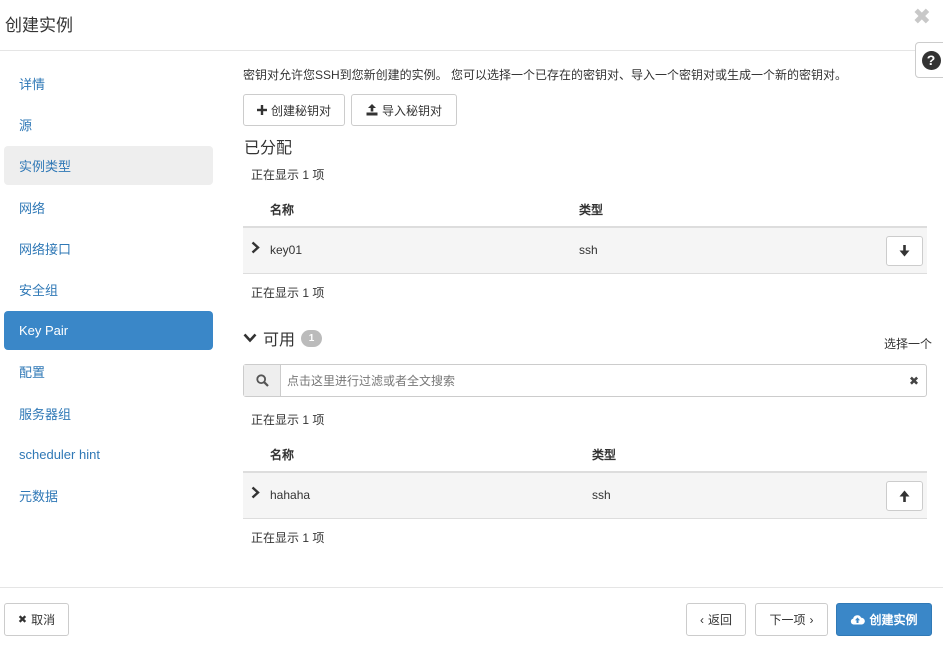  What do you see at coordinates (288, 420) in the screenshot?
I see `available-count-top: 正在显示 1 项` at bounding box center [288, 420].